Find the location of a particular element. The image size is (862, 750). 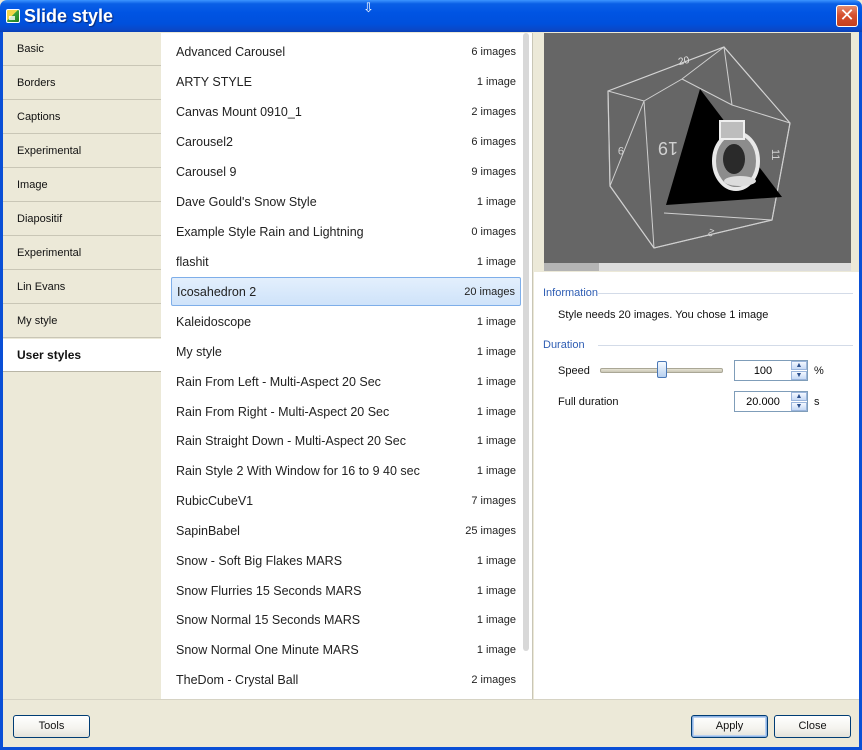

list-item: Dave Gould's Snow Style 1 image is located at coordinates (346, 202).